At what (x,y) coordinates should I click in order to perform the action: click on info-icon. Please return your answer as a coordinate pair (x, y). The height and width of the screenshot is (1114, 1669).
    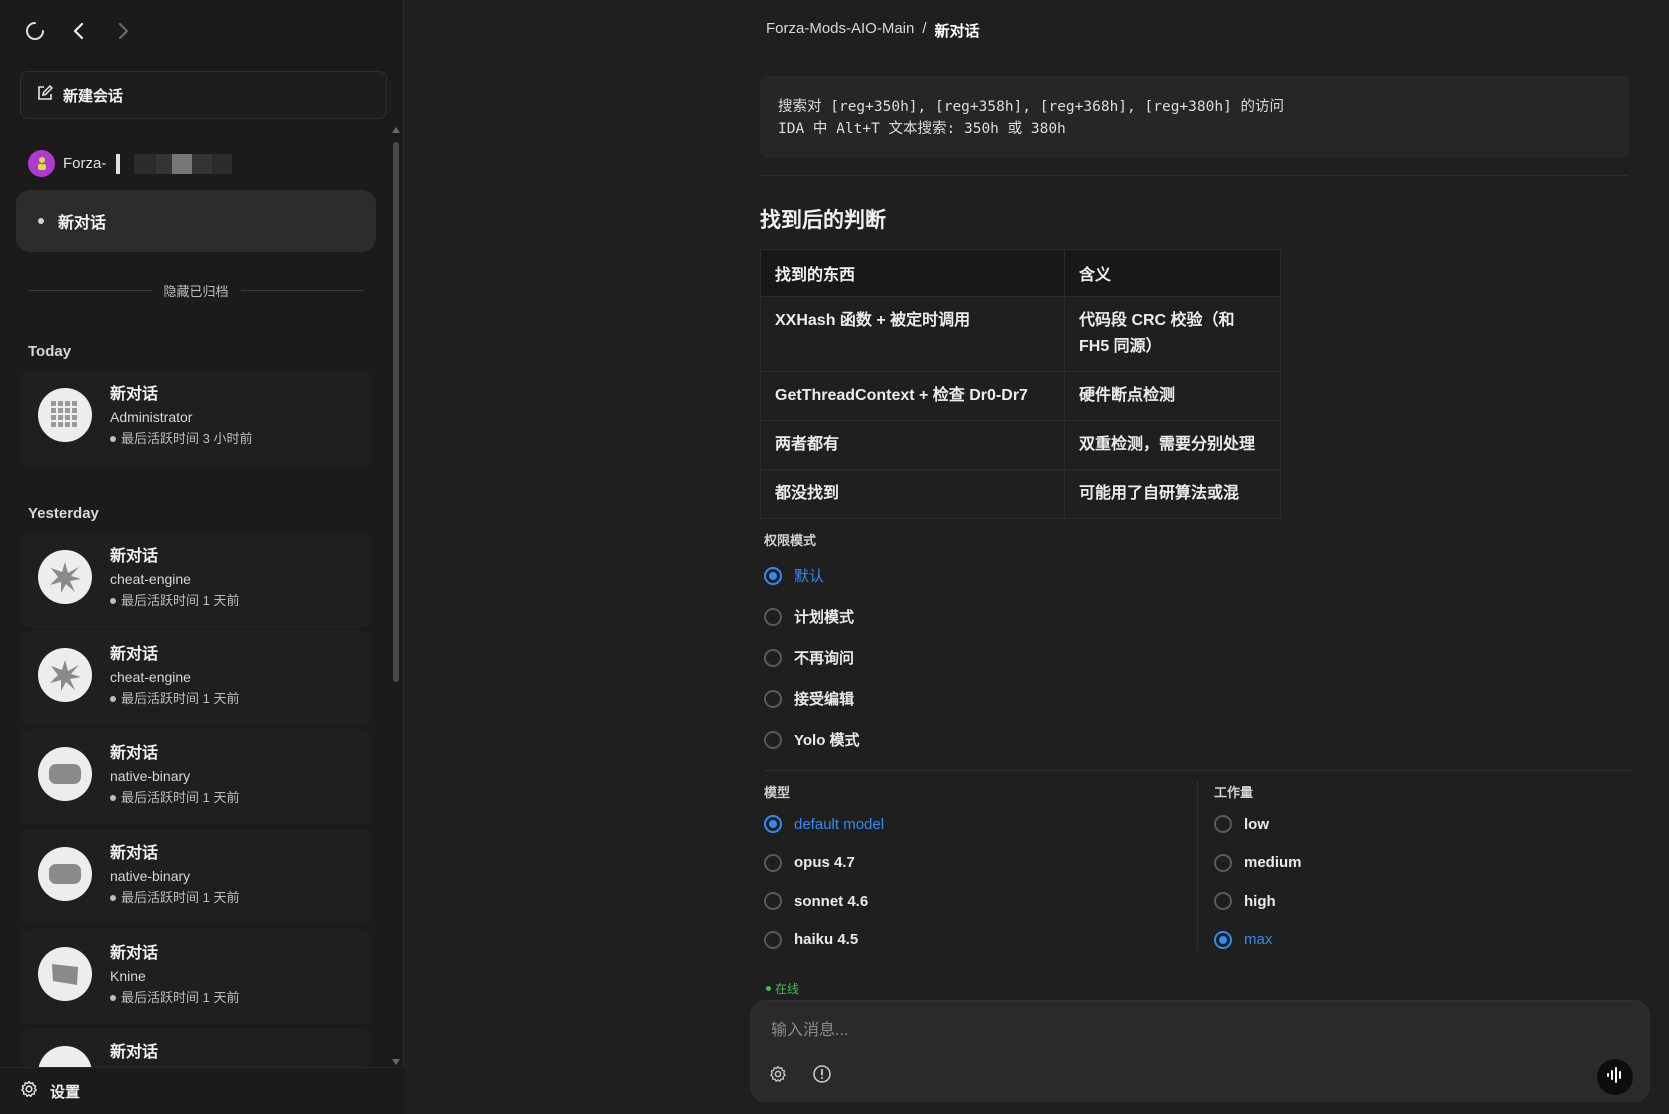
    Looking at the image, I should click on (822, 1074).